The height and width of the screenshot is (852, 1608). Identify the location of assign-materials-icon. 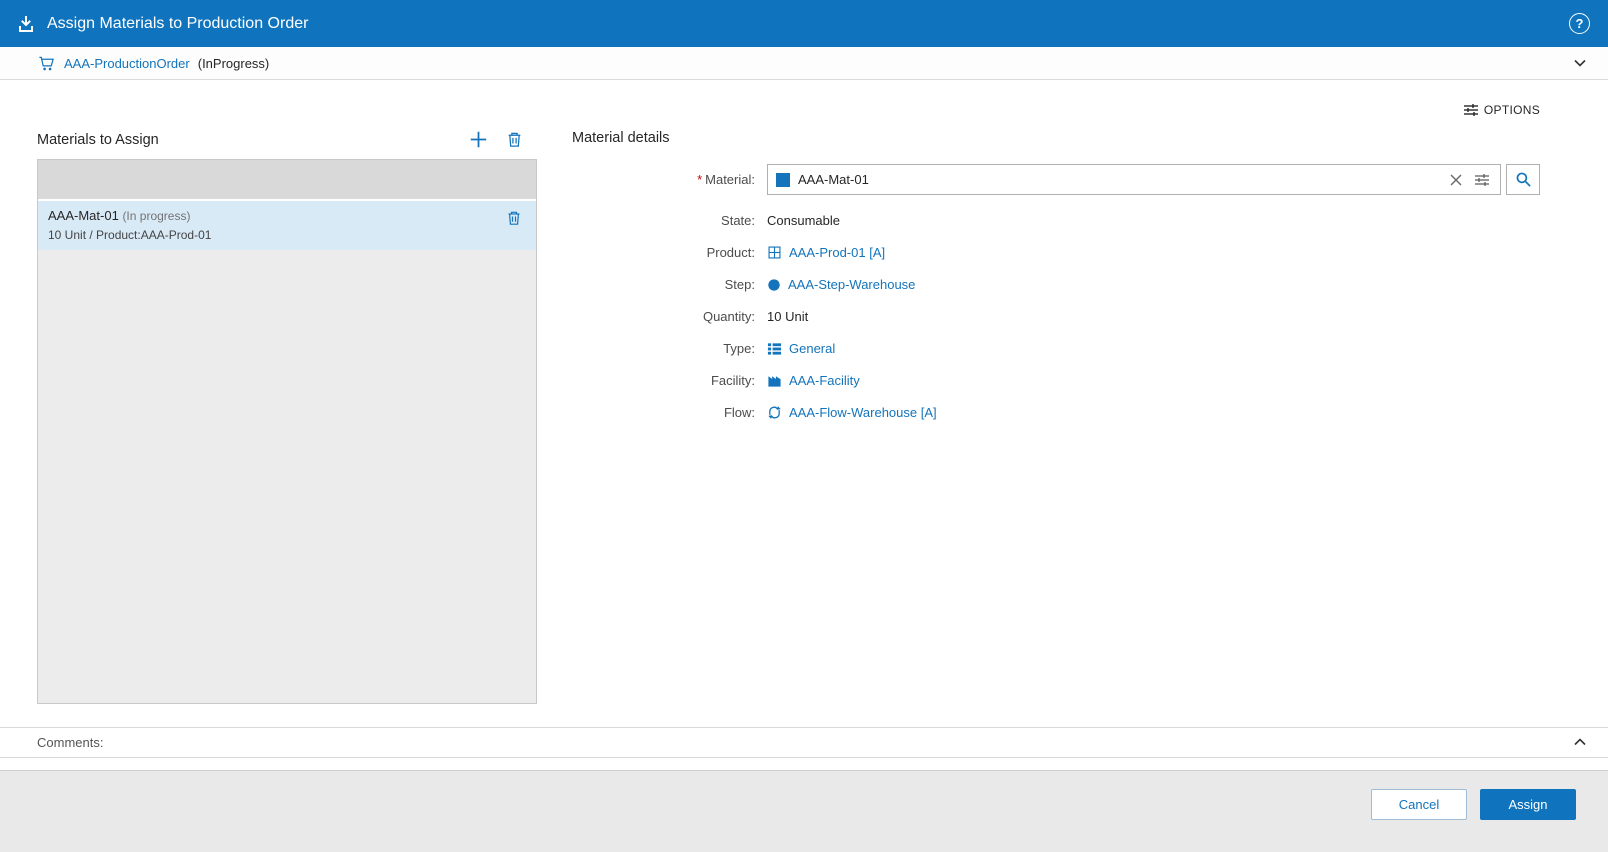
(26, 24).